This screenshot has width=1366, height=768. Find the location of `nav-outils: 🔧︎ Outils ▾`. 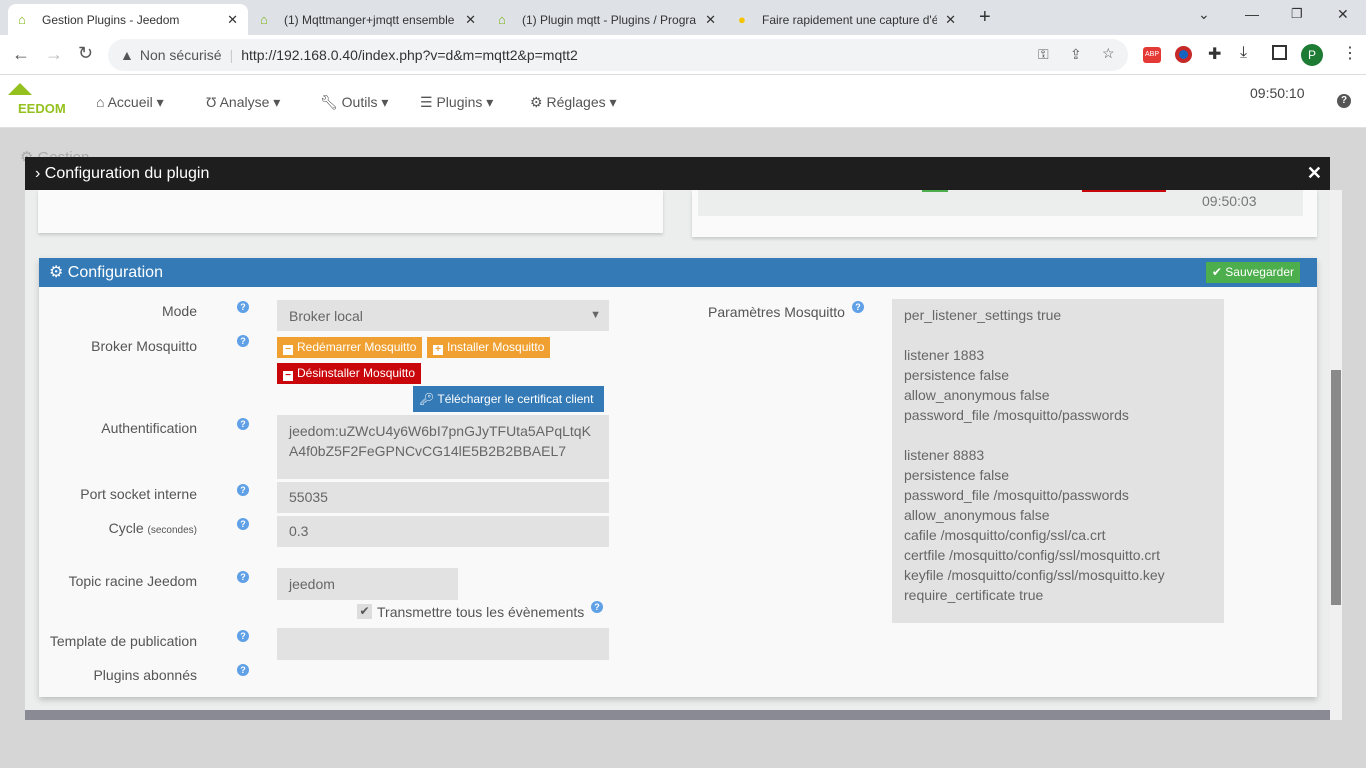

nav-outils: 🔧︎ Outils ▾ is located at coordinates (354, 102).